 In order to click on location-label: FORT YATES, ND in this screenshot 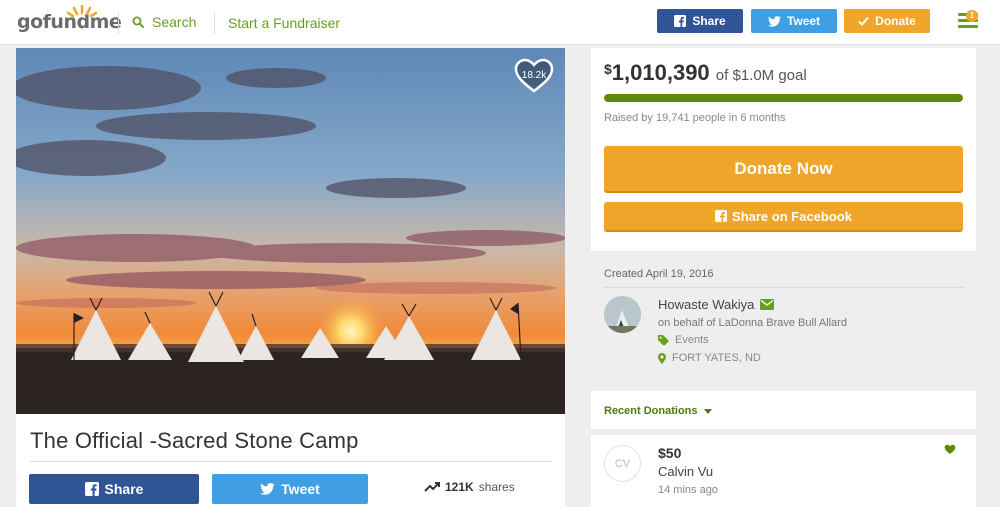, I will do `click(716, 358)`.